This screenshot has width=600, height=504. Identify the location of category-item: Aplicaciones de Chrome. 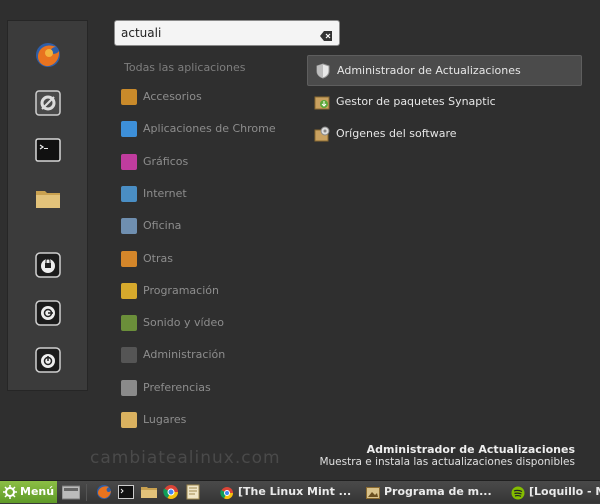
(209, 129).